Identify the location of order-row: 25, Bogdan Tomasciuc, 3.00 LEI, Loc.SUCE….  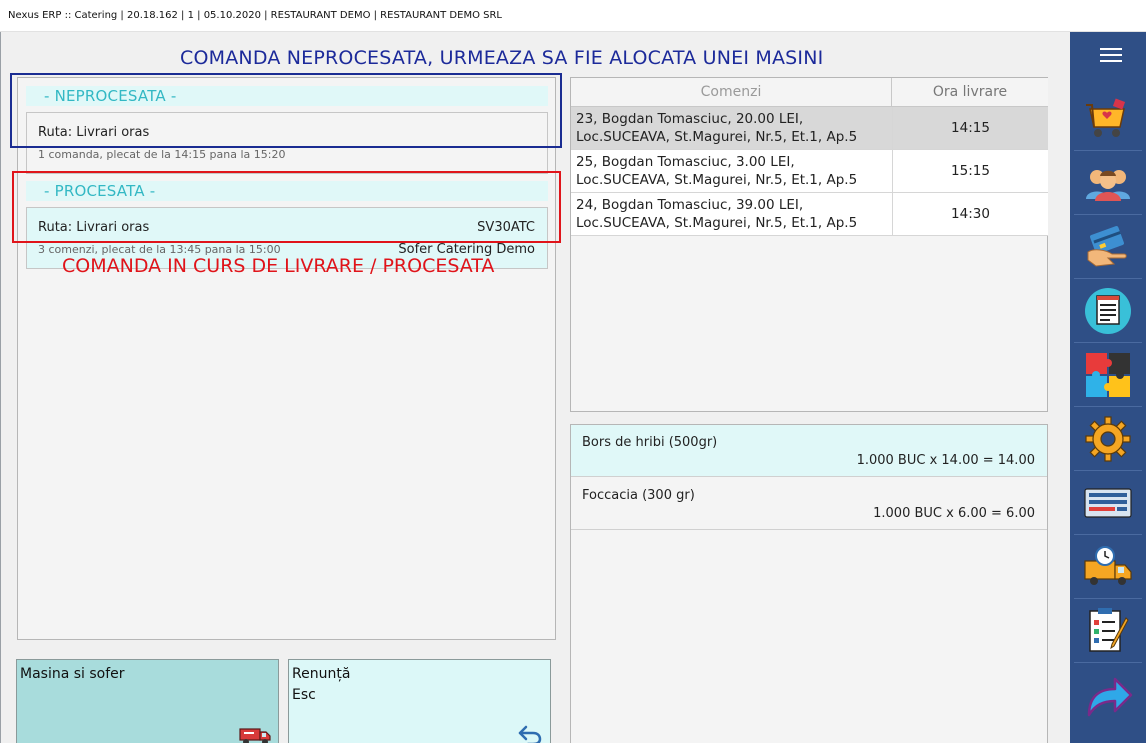
(809, 171).